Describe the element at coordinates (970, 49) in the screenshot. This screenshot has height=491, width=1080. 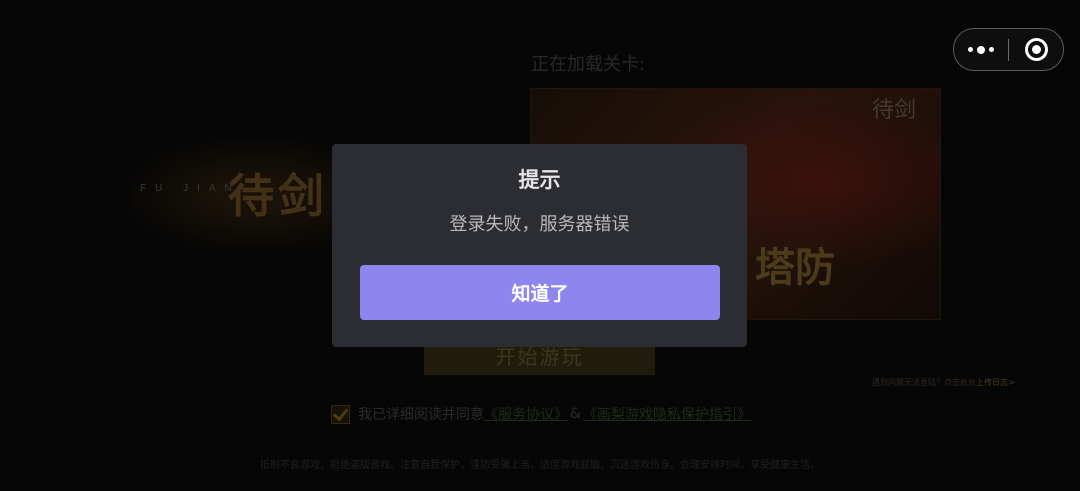
I see `dot-left` at that location.